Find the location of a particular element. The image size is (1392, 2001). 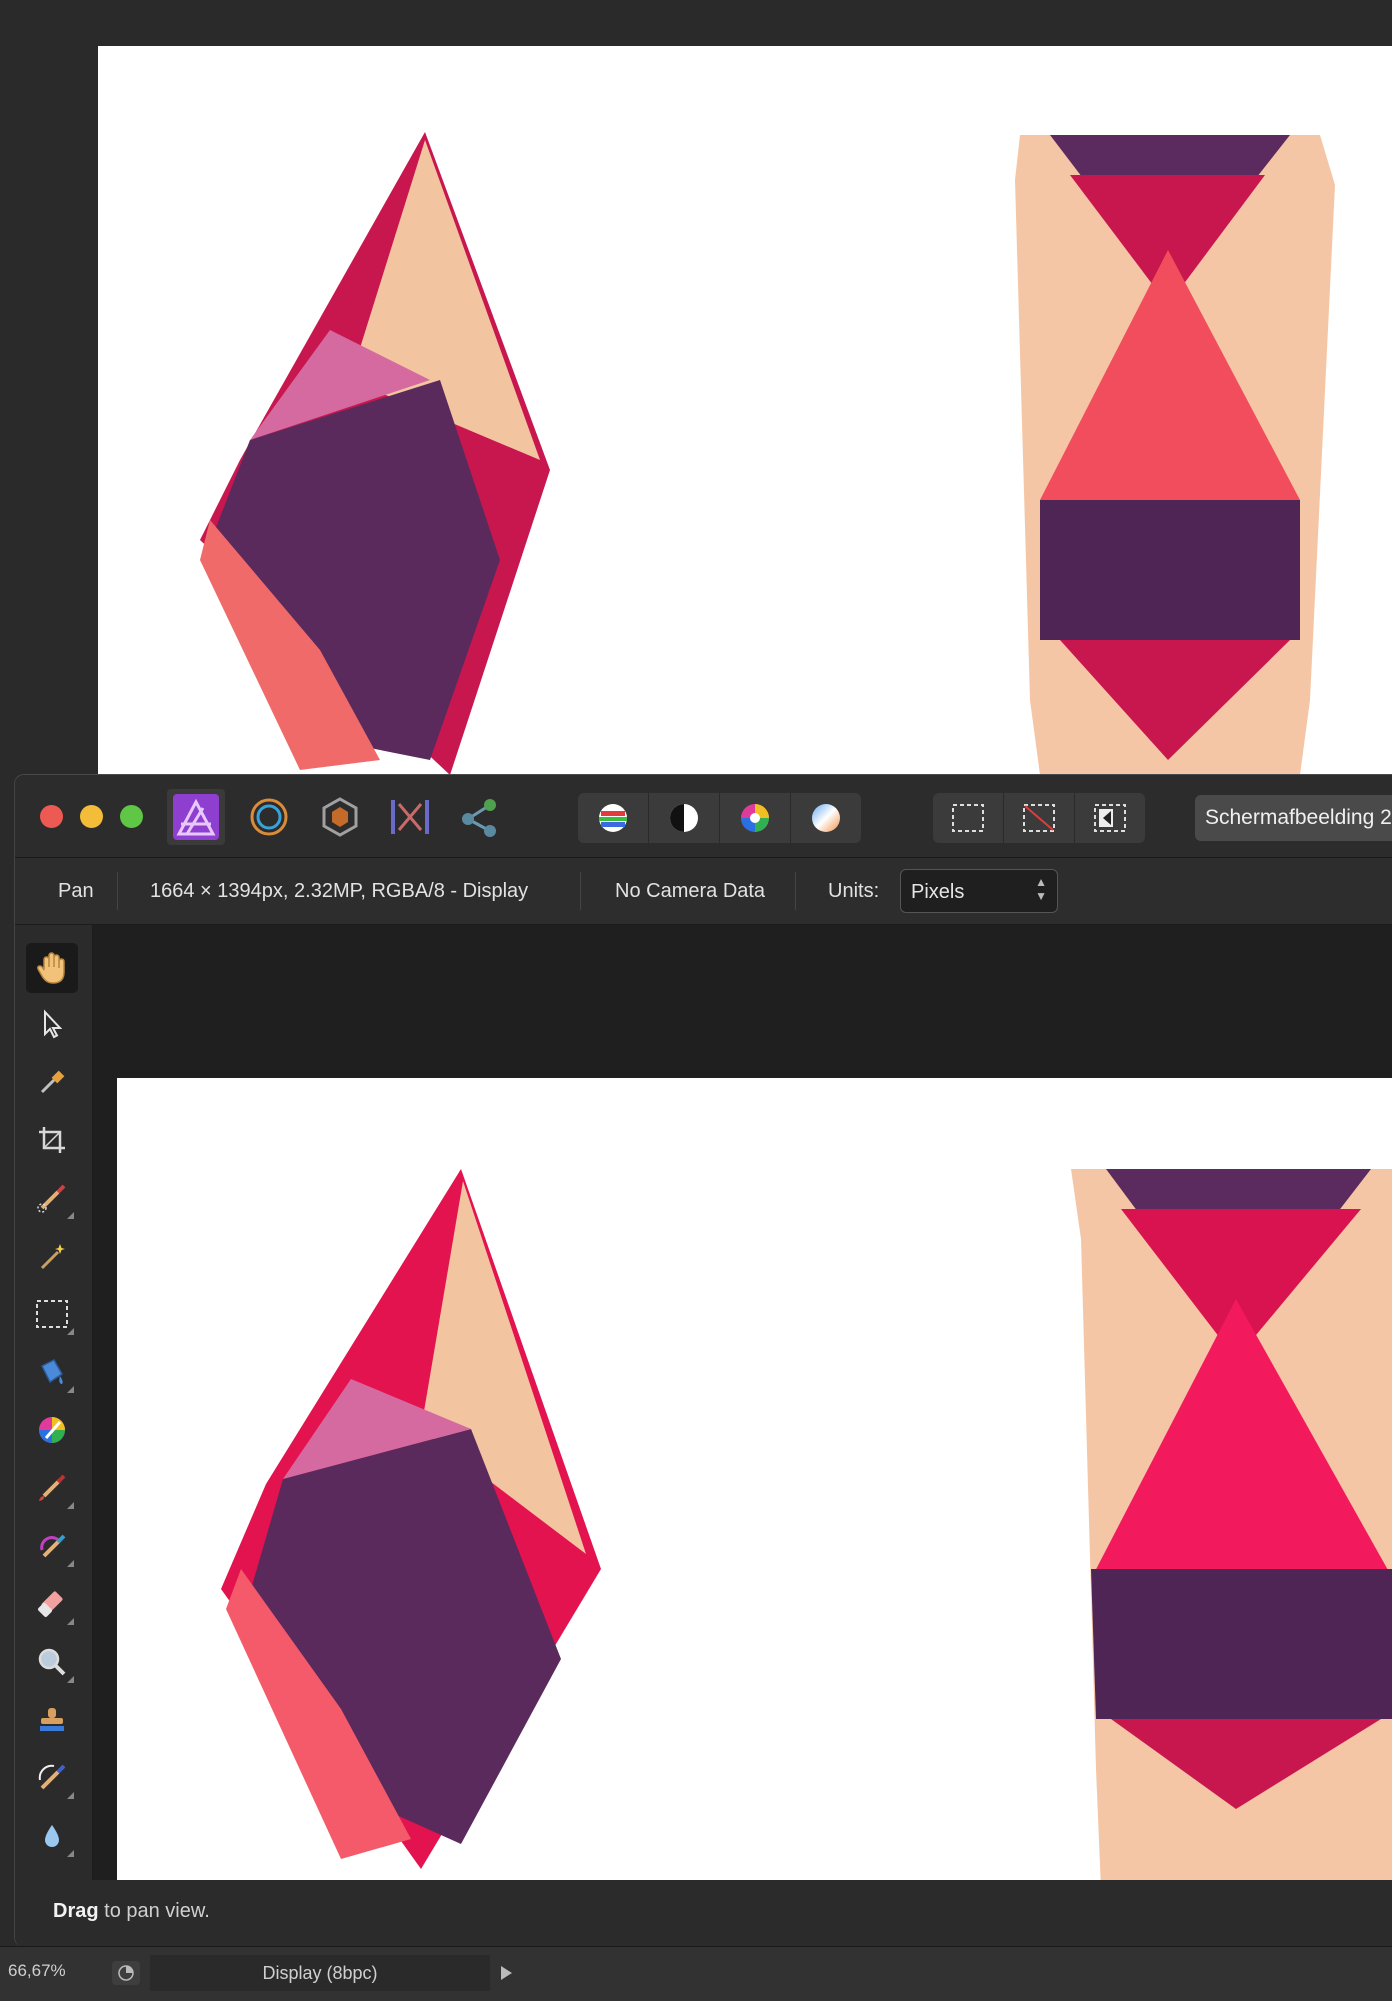

develop-persona-button is located at coordinates (340, 817).